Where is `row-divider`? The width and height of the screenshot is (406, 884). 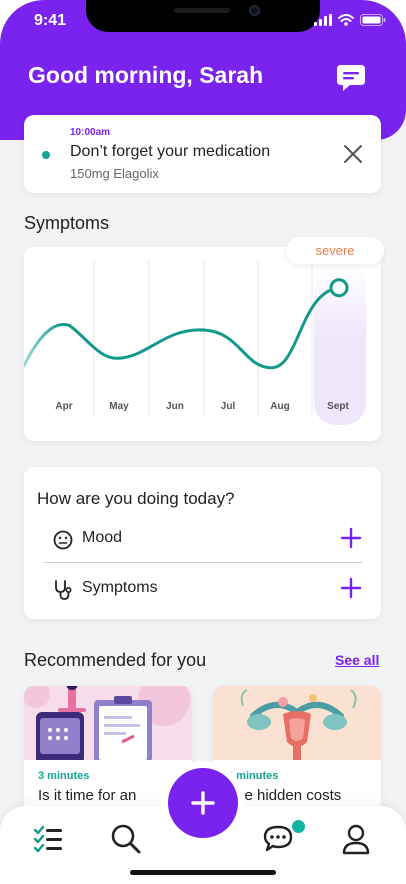 row-divider is located at coordinates (203, 562).